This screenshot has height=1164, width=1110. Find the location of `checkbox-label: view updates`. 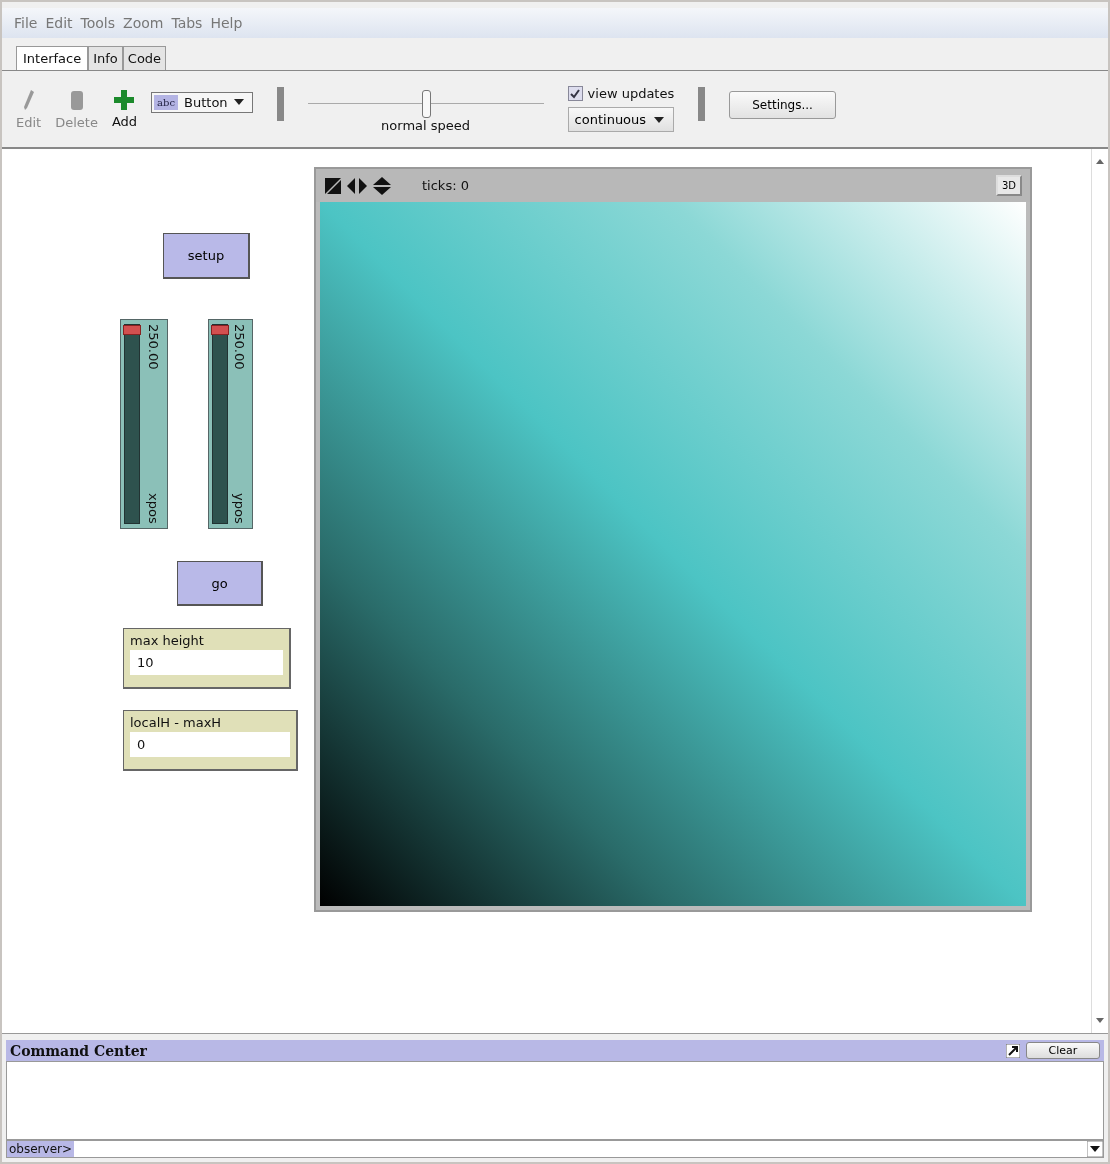

checkbox-label: view updates is located at coordinates (631, 93).